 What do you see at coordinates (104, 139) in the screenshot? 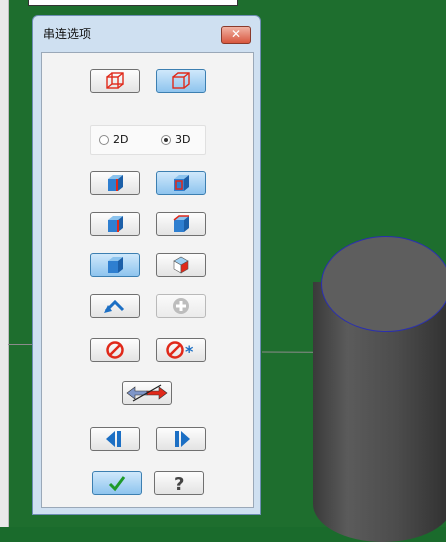
I see `radio-2d-dot` at bounding box center [104, 139].